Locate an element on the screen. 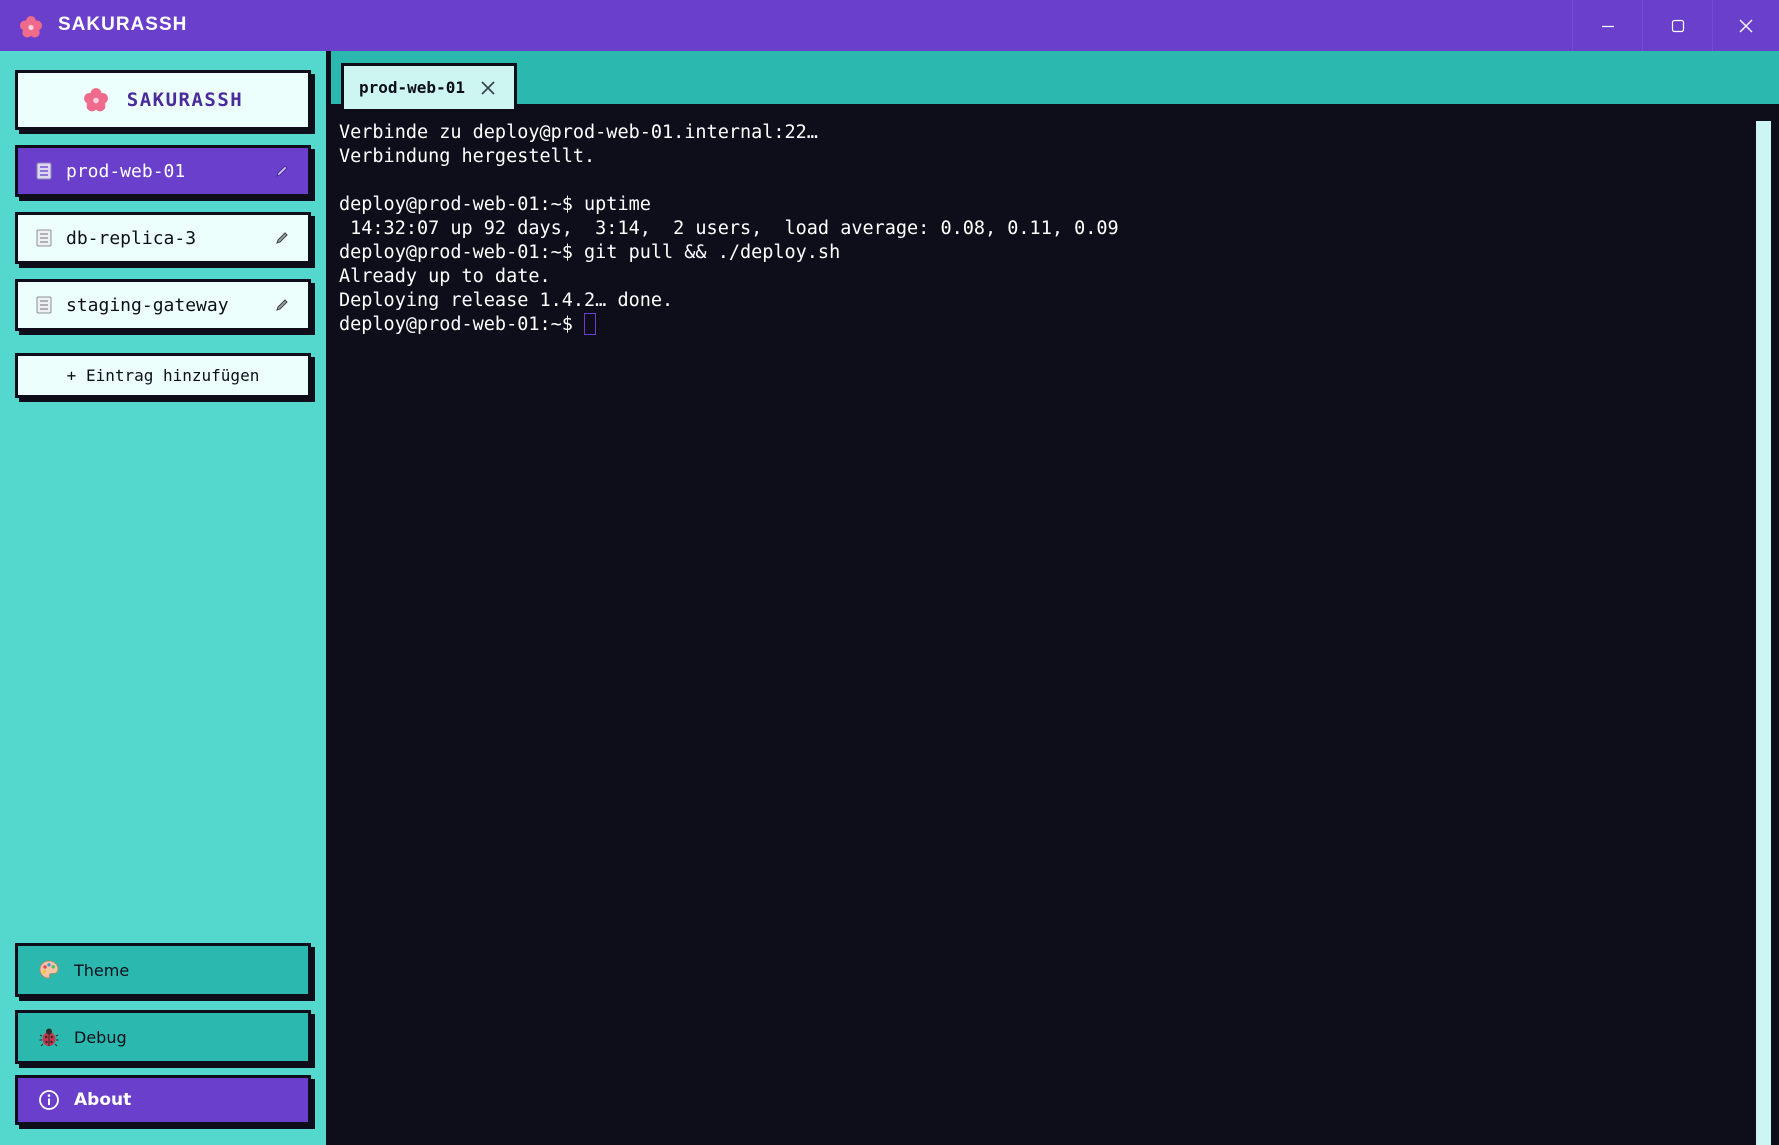  maximize-button is located at coordinates (1677, 25).